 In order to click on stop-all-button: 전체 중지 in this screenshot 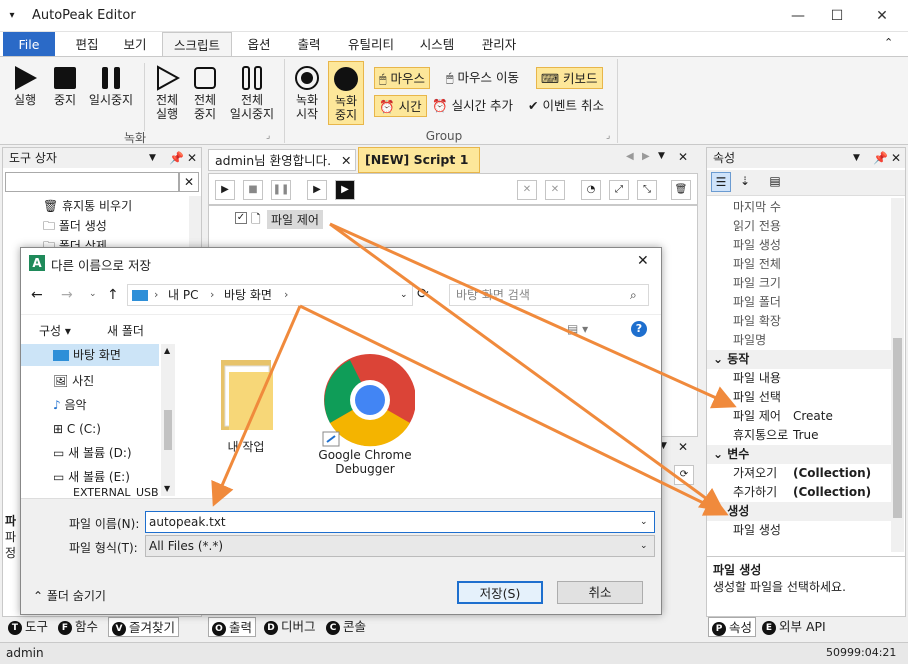, I will do `click(205, 93)`.